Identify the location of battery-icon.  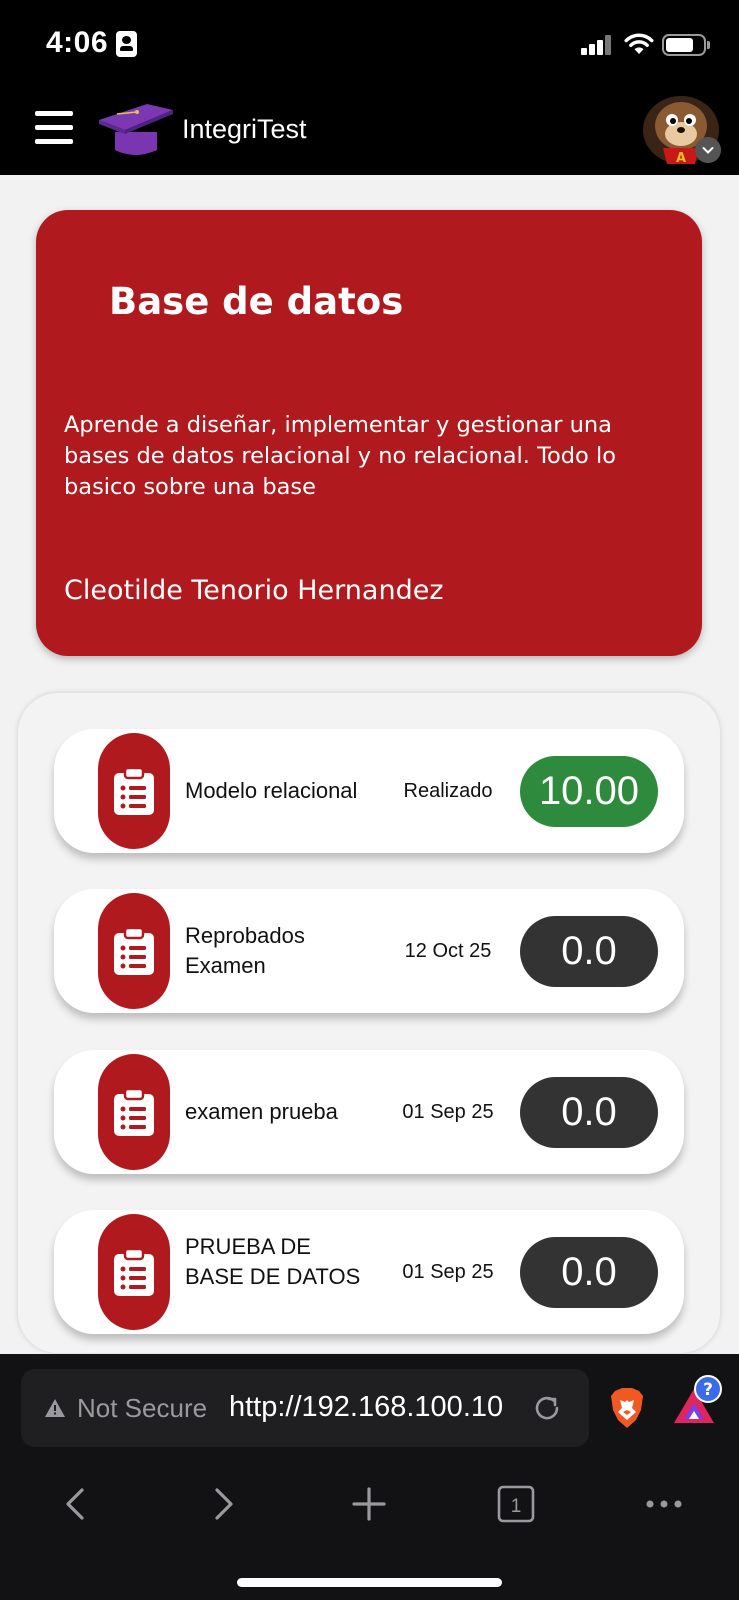
(684, 45).